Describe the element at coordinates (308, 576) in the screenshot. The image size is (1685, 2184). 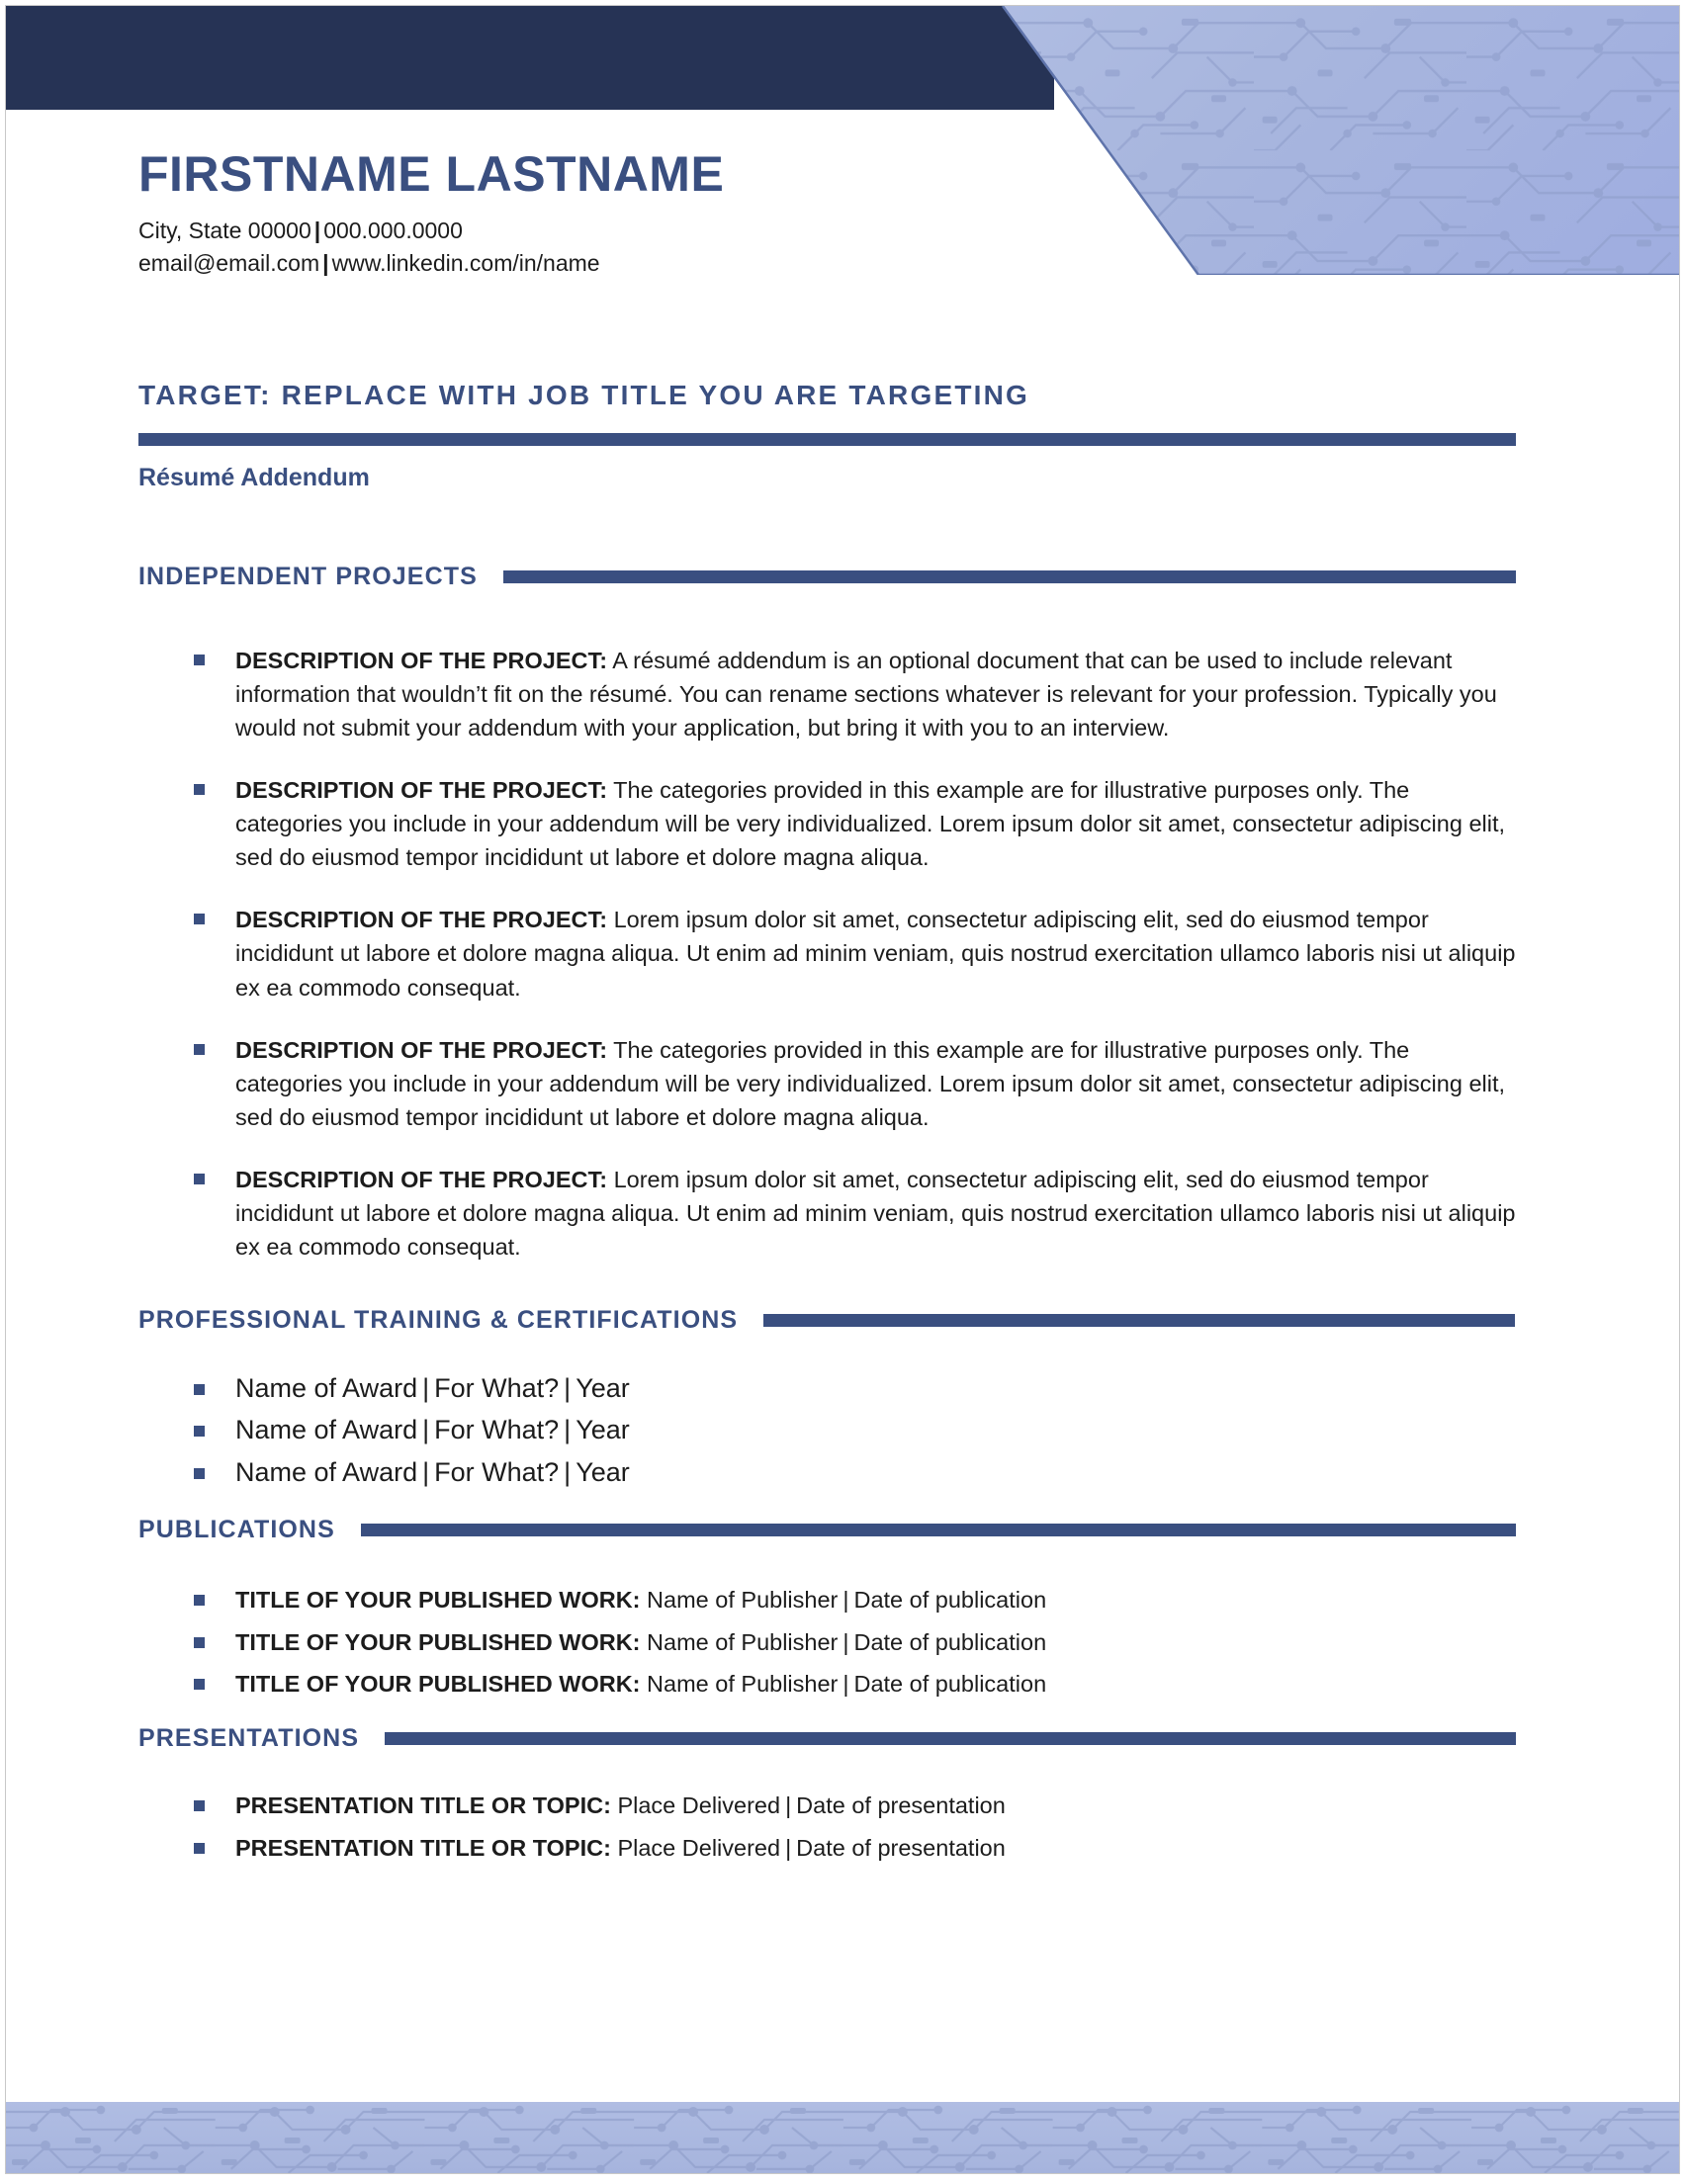
I see `section-label: INDEPENDENT PROJECTS` at that location.